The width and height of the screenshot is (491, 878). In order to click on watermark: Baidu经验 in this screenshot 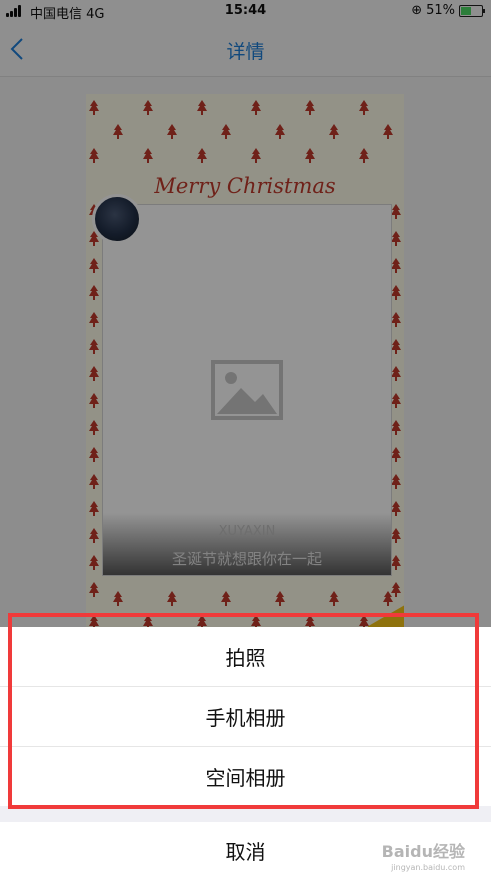, I will do `click(423, 851)`.